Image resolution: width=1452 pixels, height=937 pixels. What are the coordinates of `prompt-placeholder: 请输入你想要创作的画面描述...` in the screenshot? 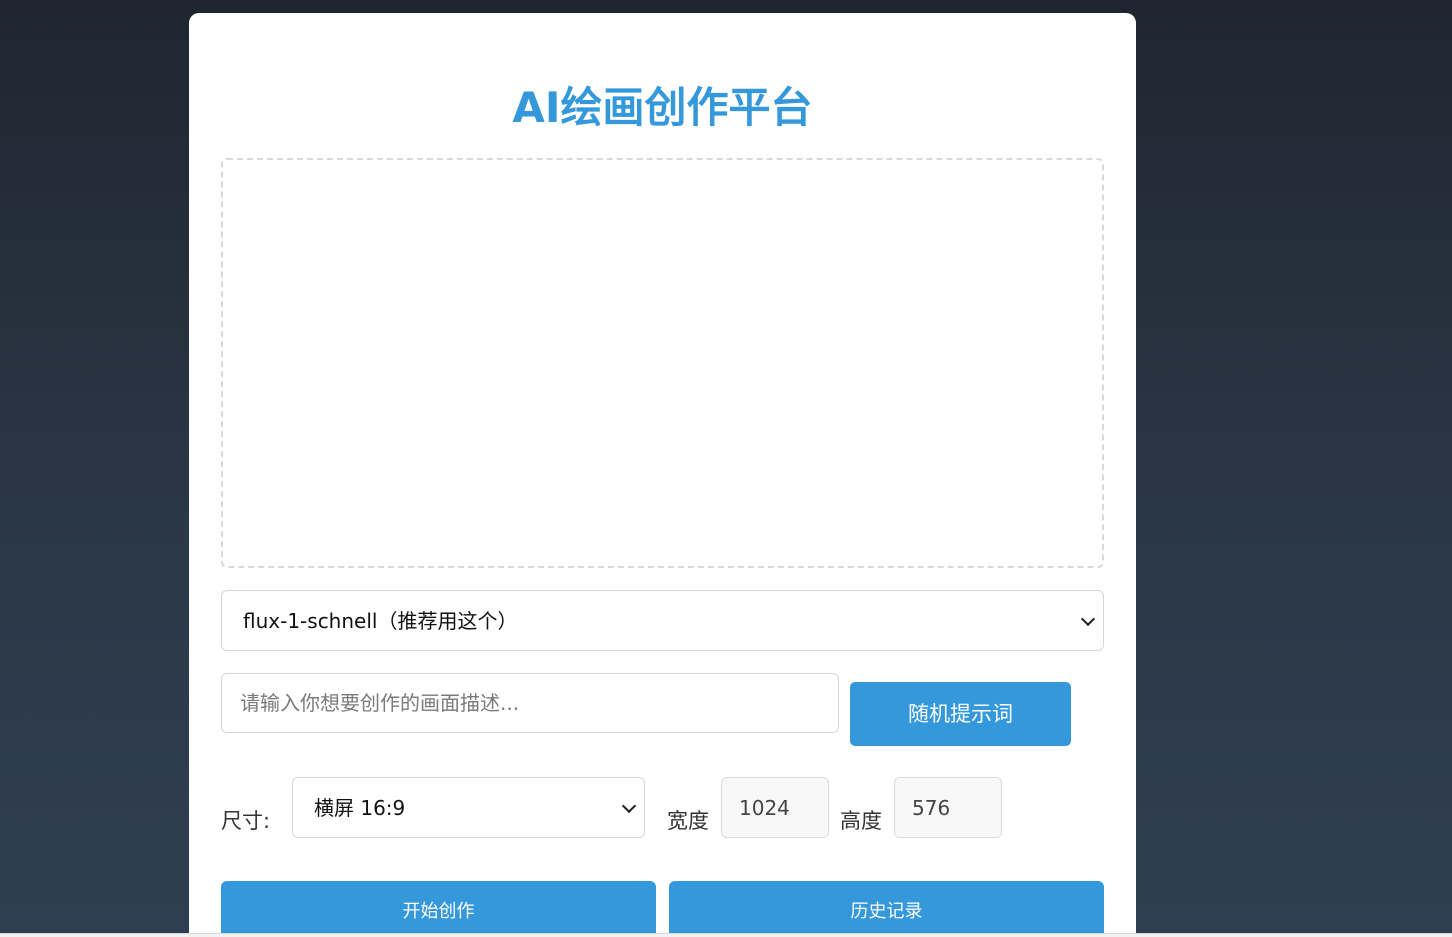 It's located at (380, 703).